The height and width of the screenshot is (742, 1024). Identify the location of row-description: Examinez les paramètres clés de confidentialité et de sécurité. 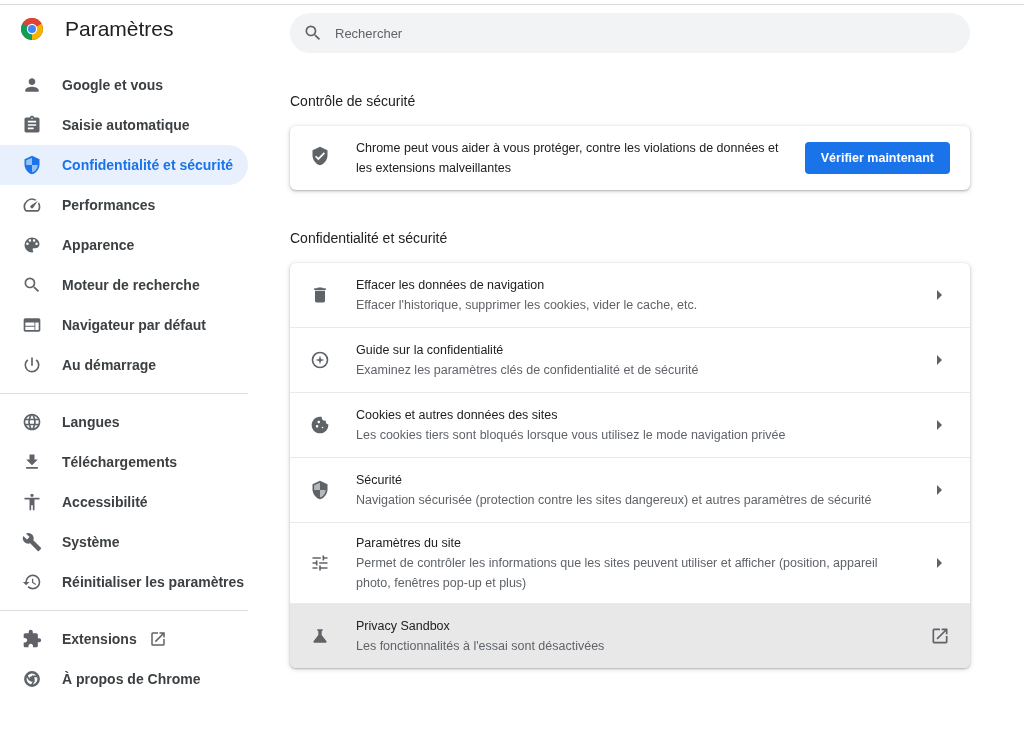
(528, 370).